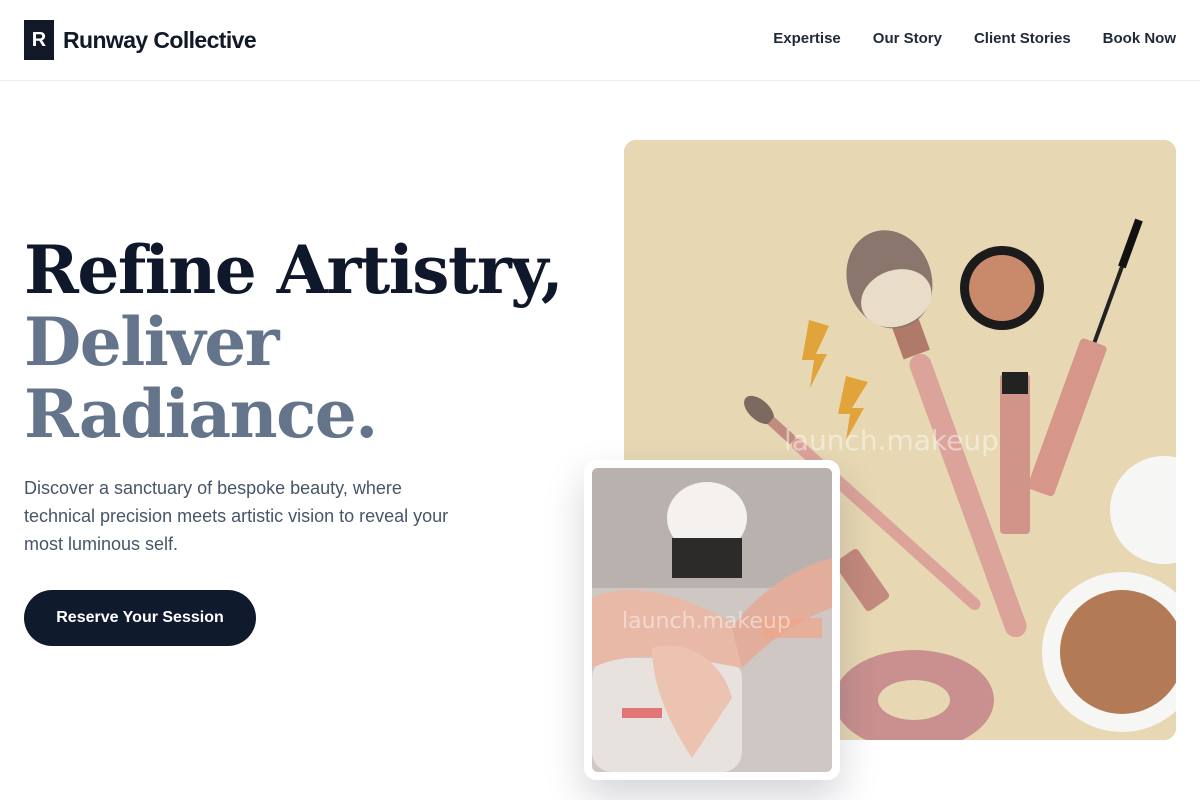  Describe the element at coordinates (294, 342) in the screenshot. I see `hero-headline: Refine Artistry, Deliver Radiance.` at that location.